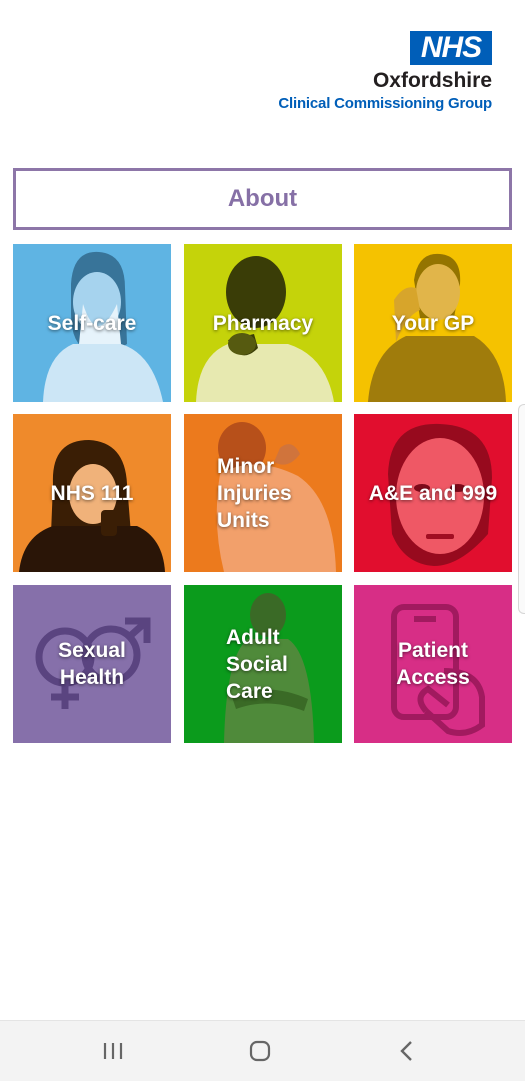  I want to click on tile-label: NHS 111, so click(92, 493).